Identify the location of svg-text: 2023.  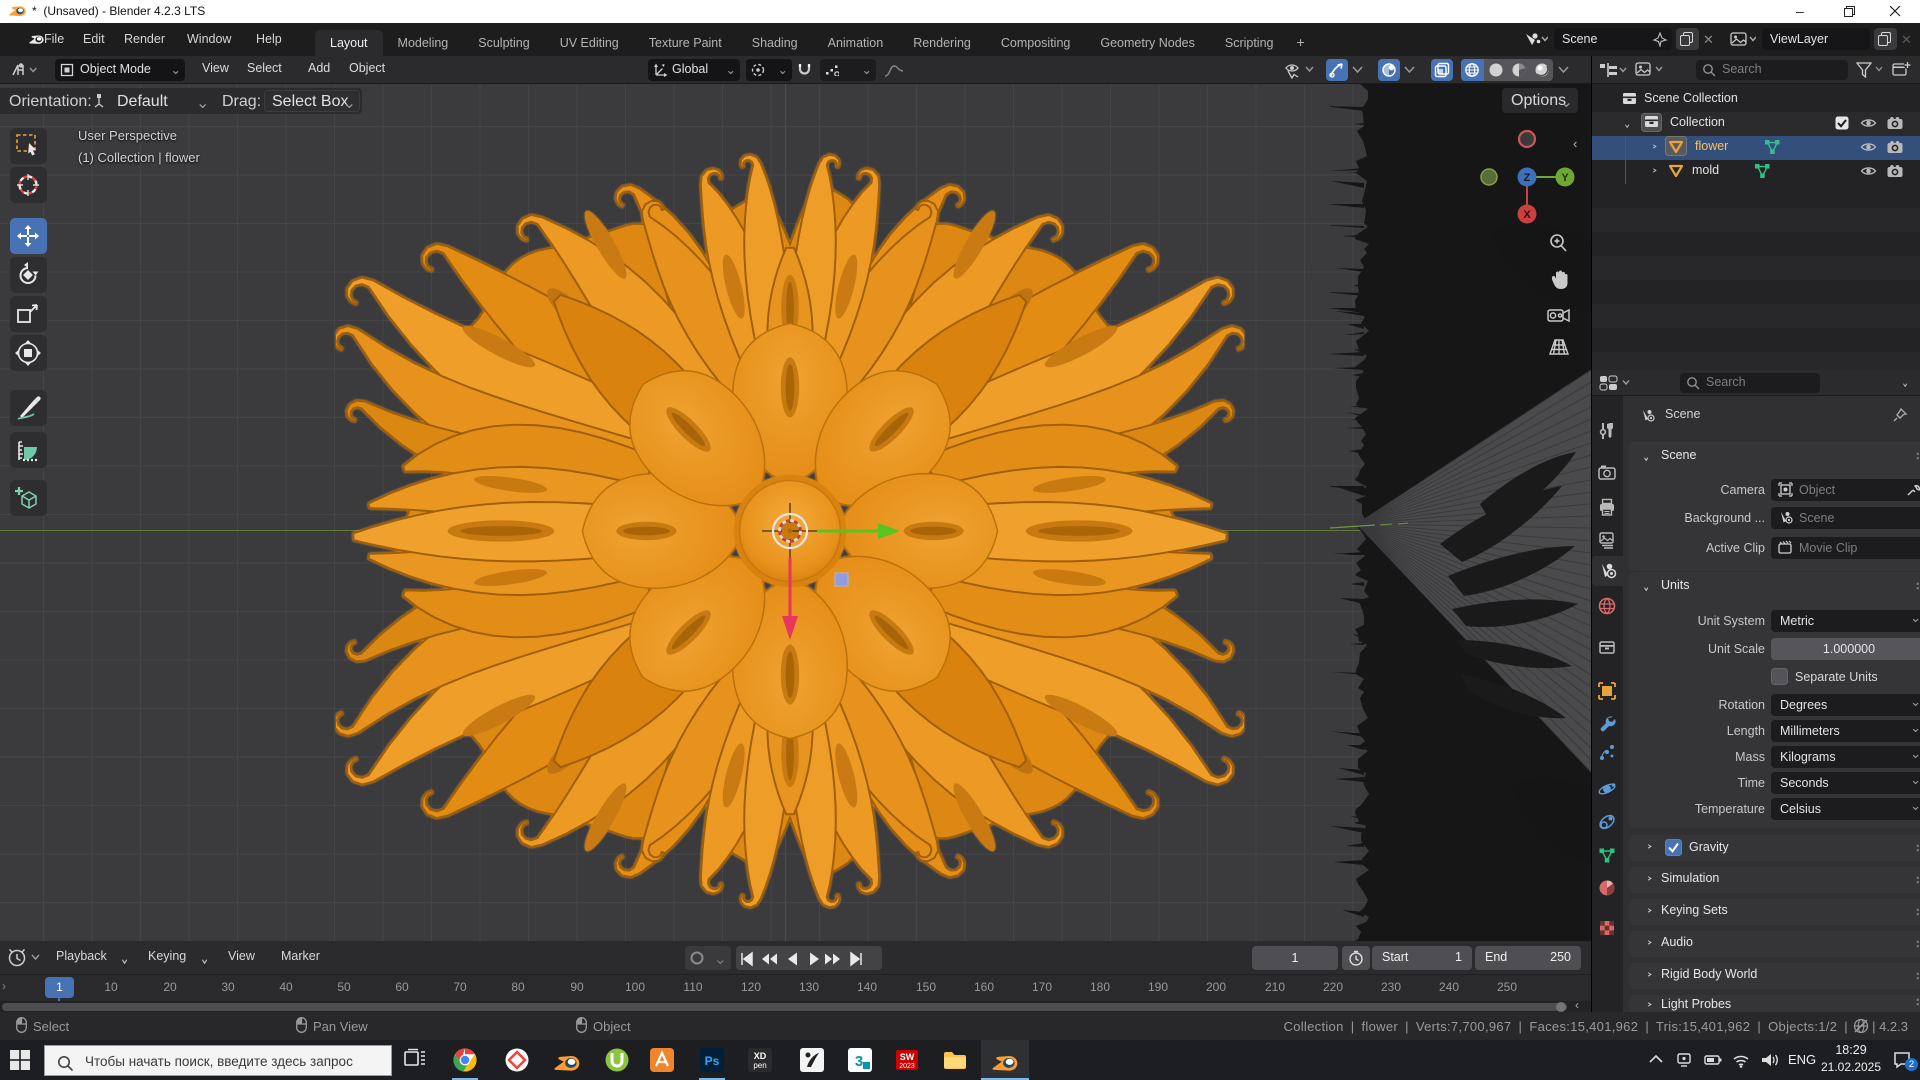
(907, 1066).